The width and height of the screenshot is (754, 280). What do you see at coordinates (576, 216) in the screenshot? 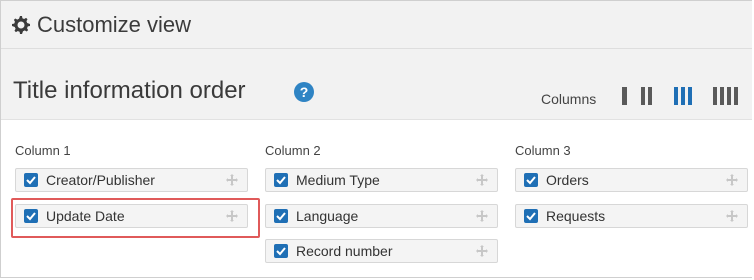
I see `chip-label: Requests` at bounding box center [576, 216].